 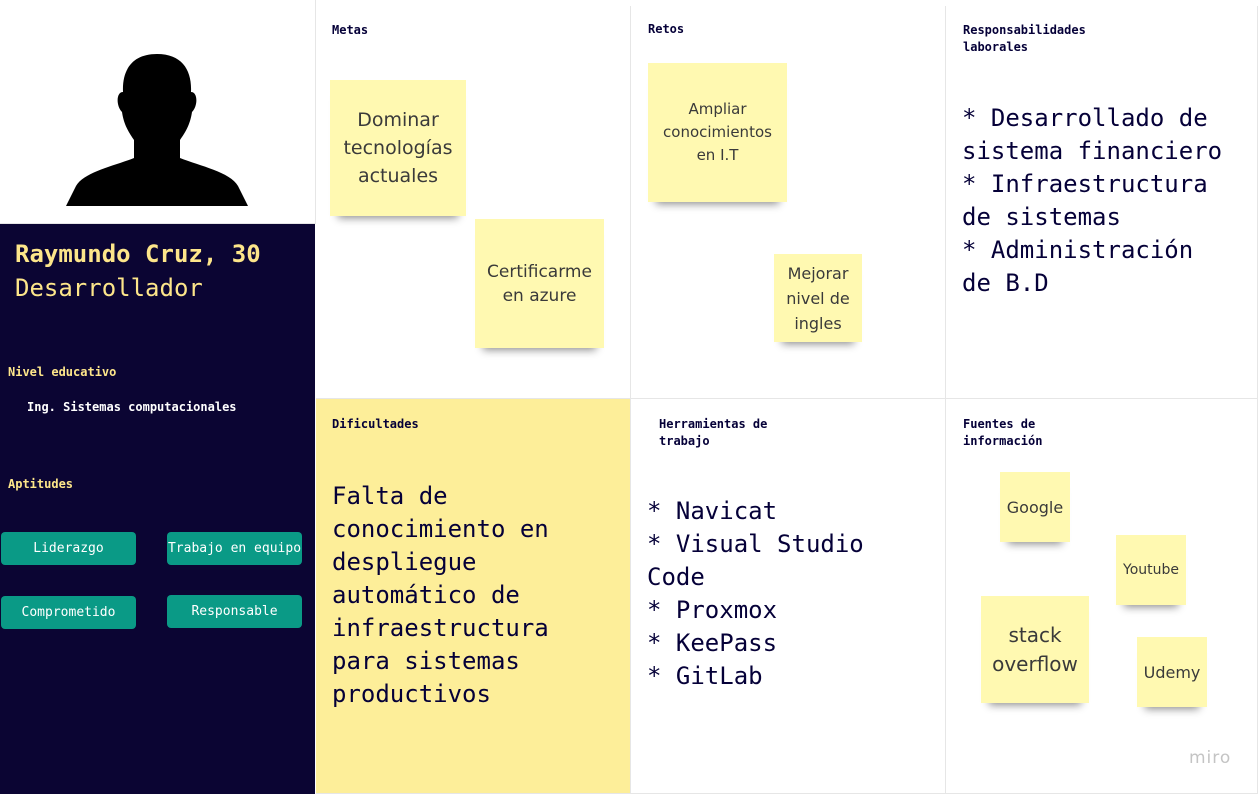 I want to click on persona-name: Raymundo Cruz, 30, so click(x=138, y=254).